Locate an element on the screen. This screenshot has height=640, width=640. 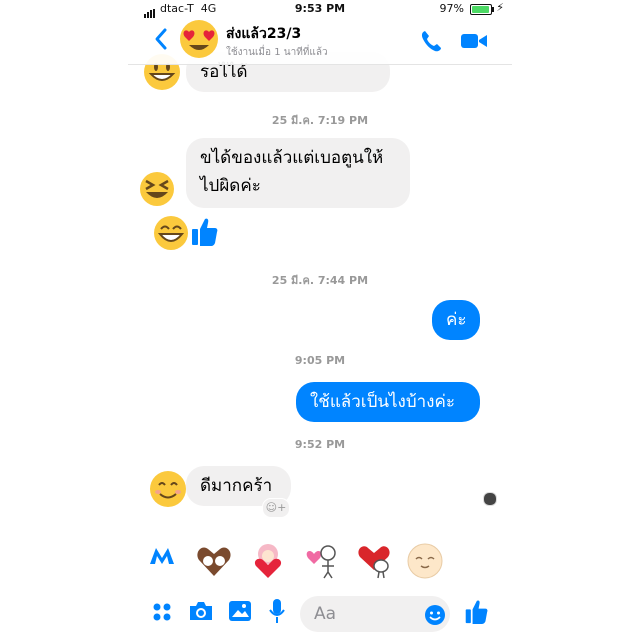
squinting-laughing-avatar is located at coordinates (157, 189).